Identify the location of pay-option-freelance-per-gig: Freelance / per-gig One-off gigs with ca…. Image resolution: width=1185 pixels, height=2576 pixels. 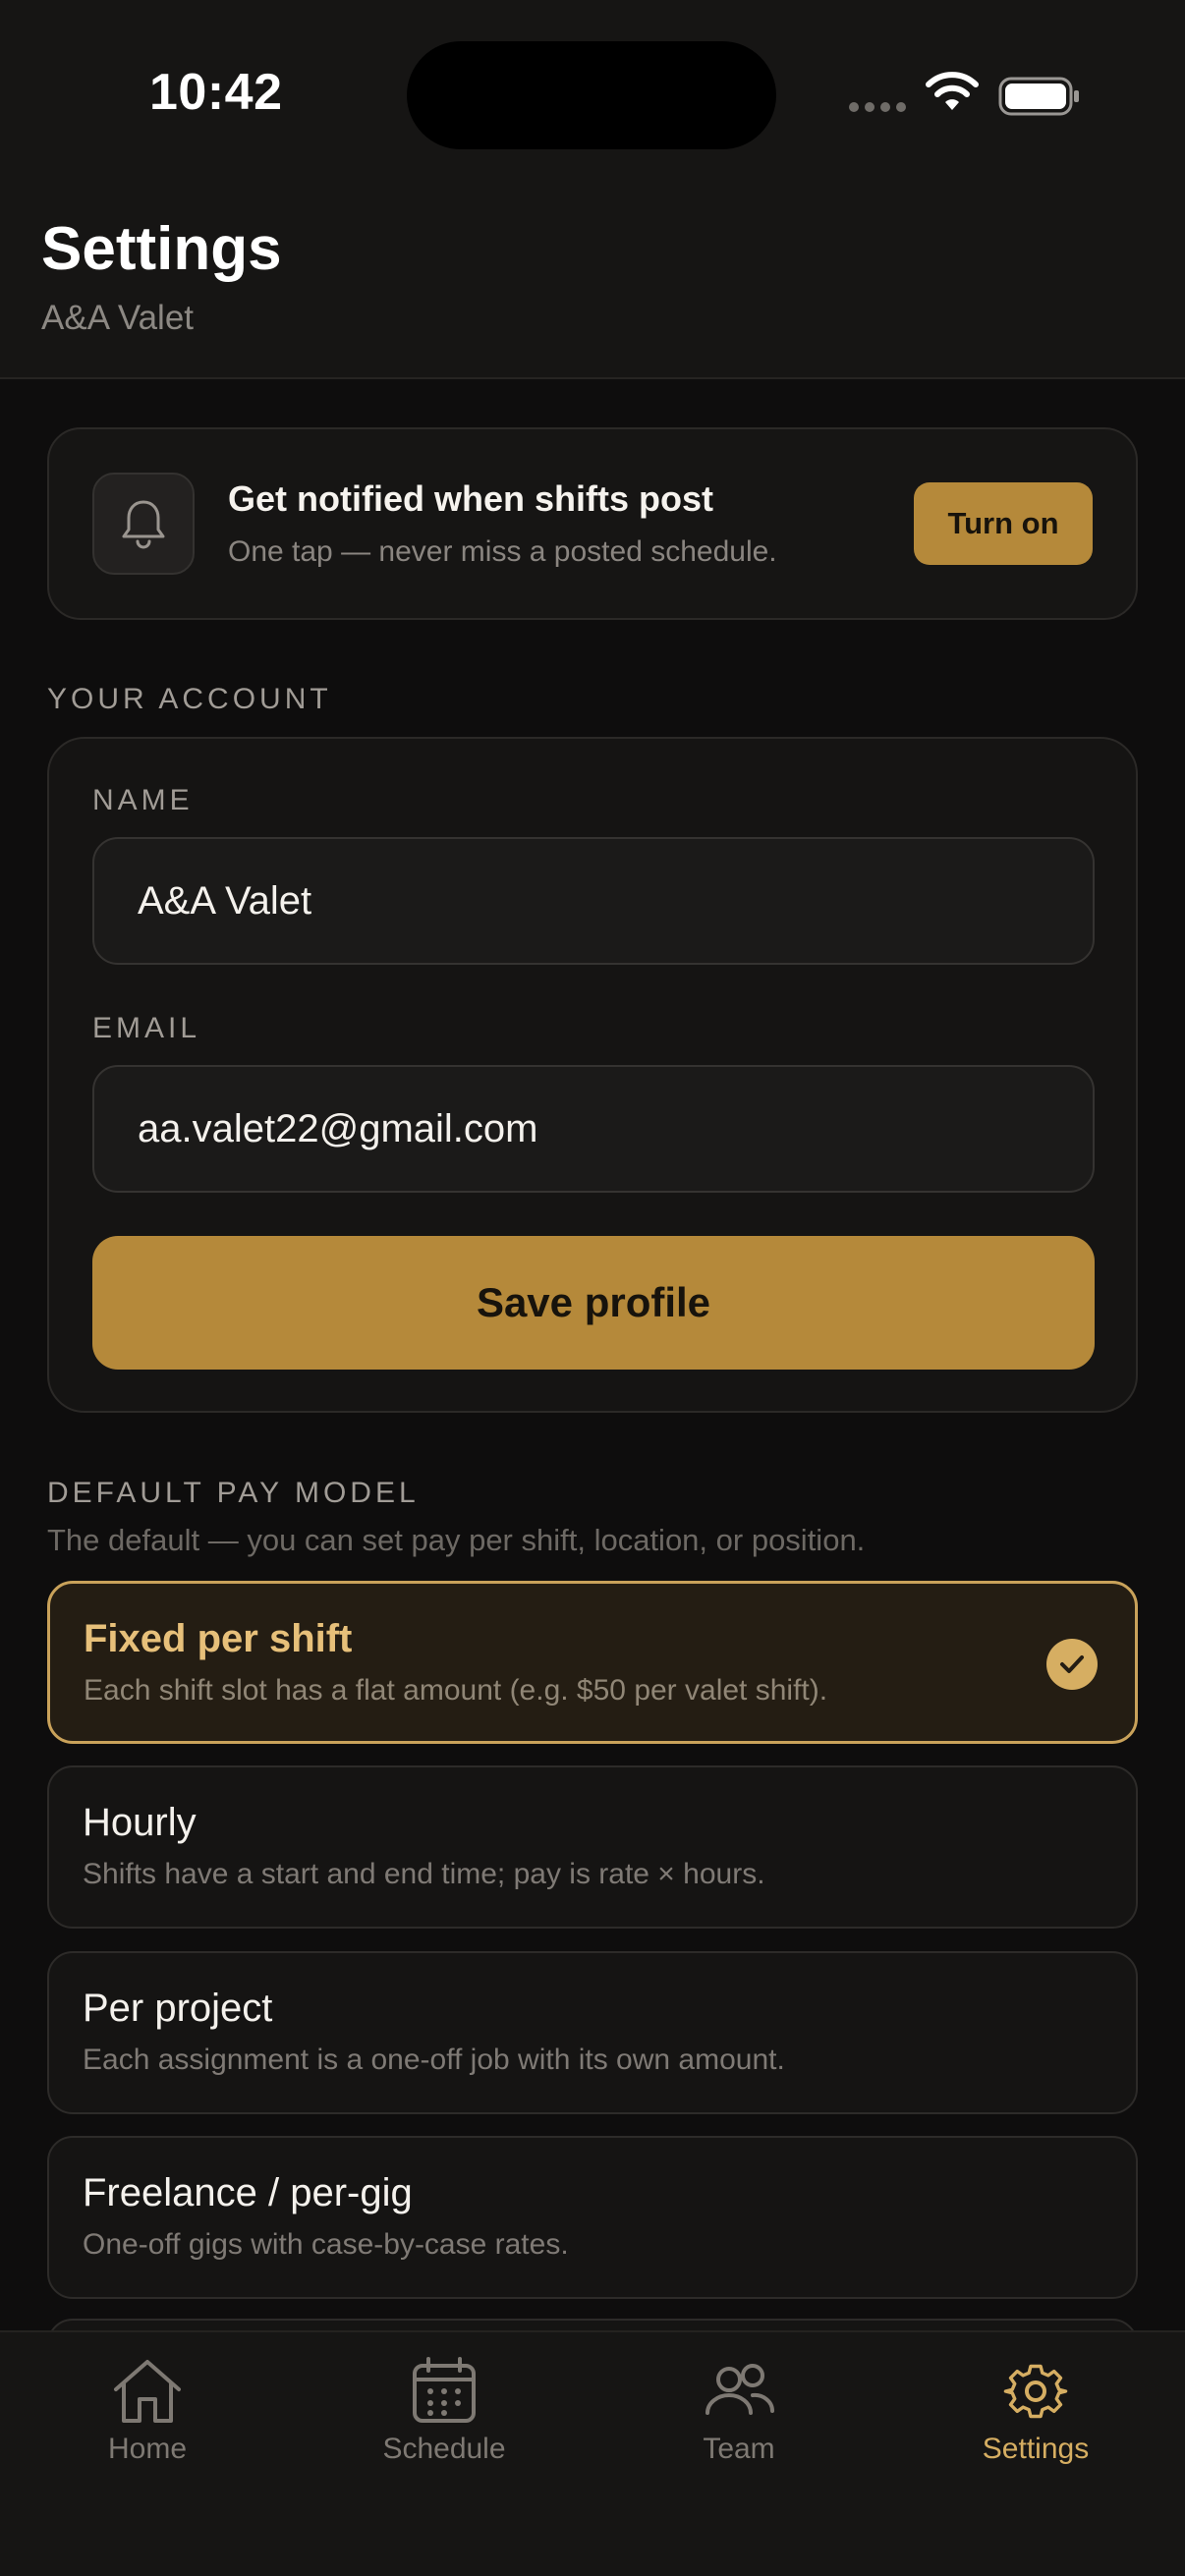
(592, 2217).